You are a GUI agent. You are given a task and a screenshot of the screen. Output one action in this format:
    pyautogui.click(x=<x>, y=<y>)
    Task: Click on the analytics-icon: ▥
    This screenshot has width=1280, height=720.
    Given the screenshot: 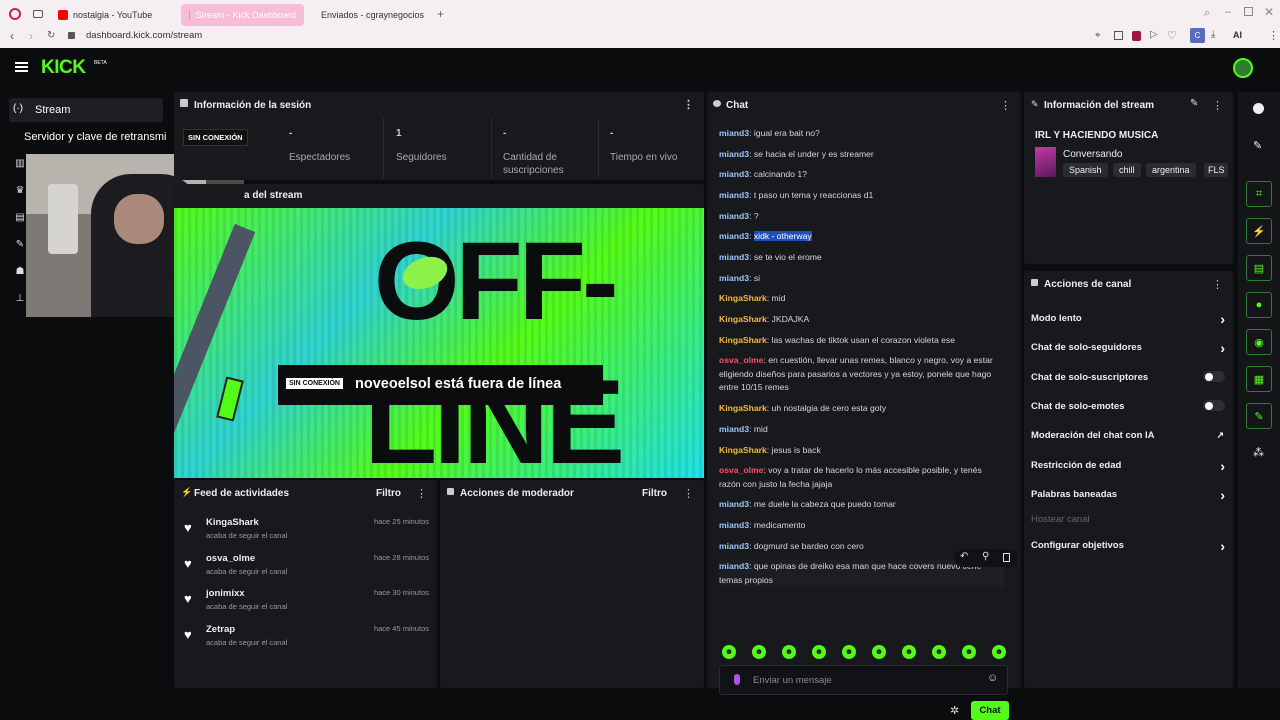 What is the action you would take?
    pyautogui.click(x=20, y=165)
    